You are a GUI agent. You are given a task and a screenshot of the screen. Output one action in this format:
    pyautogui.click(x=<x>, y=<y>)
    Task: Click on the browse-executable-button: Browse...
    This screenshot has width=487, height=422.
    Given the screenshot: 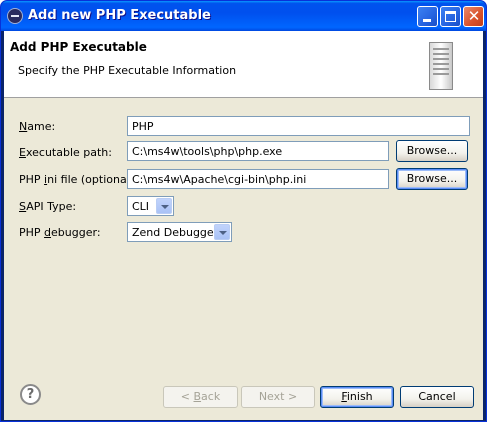 What is the action you would take?
    pyautogui.click(x=432, y=151)
    